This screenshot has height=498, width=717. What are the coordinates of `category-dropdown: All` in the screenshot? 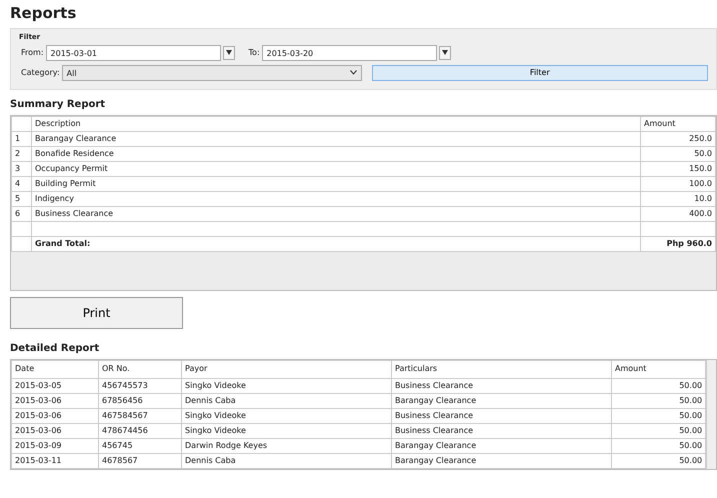 It's located at (212, 72).